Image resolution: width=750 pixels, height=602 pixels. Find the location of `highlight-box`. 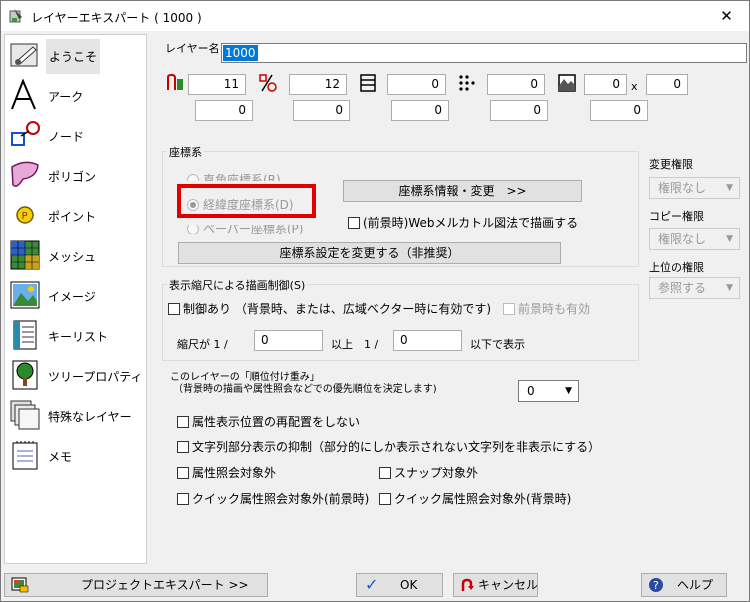

highlight-box is located at coordinates (246, 201).